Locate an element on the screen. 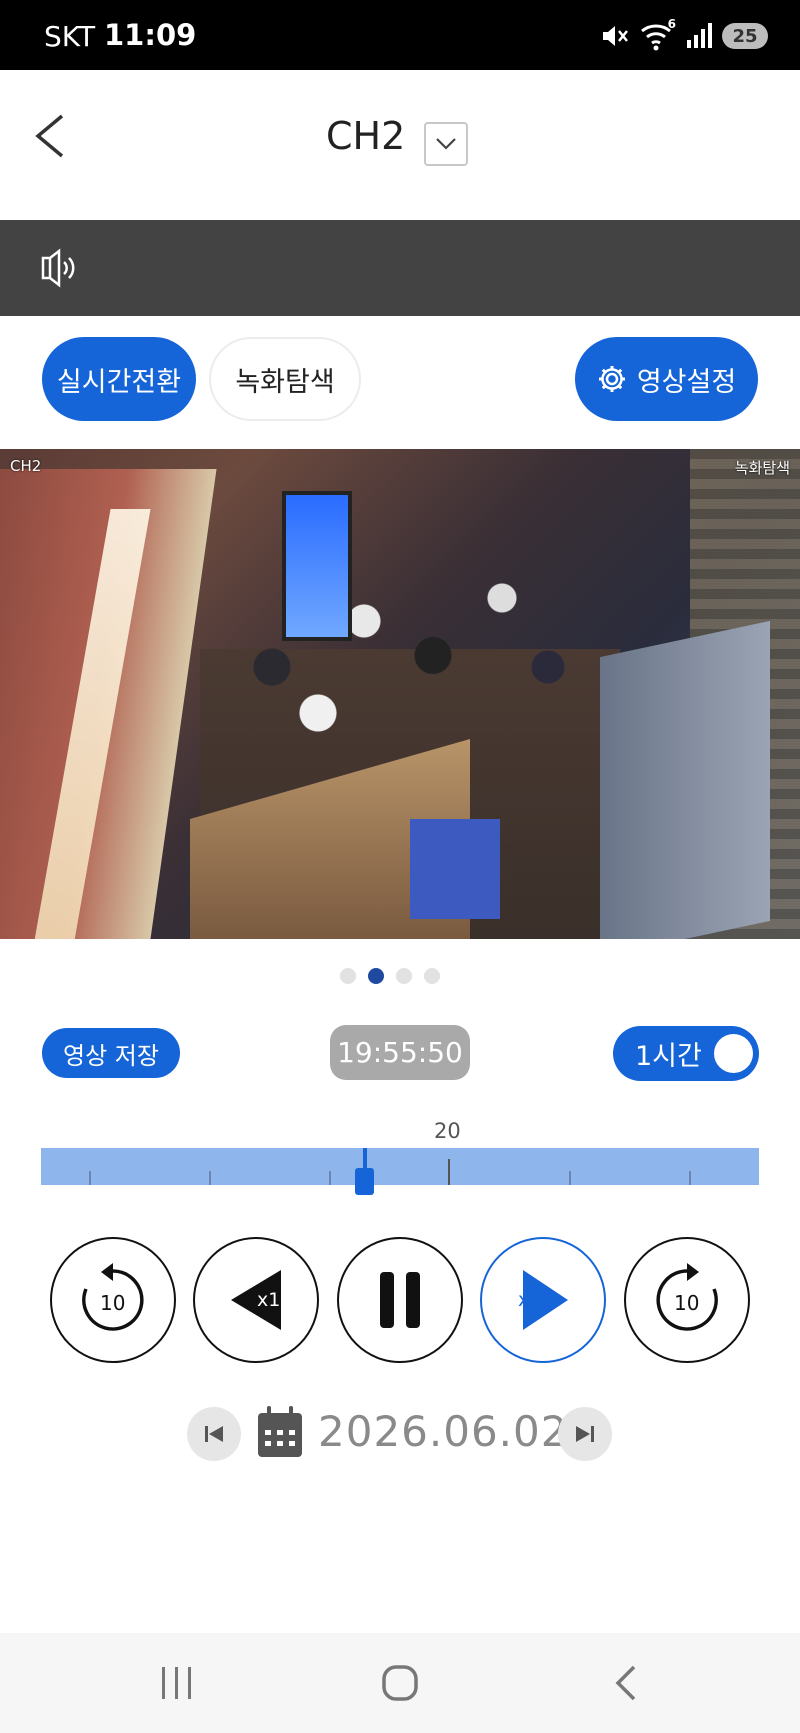 The width and height of the screenshot is (800, 1733). record-search-button: 녹화탐색 is located at coordinates (285, 379).